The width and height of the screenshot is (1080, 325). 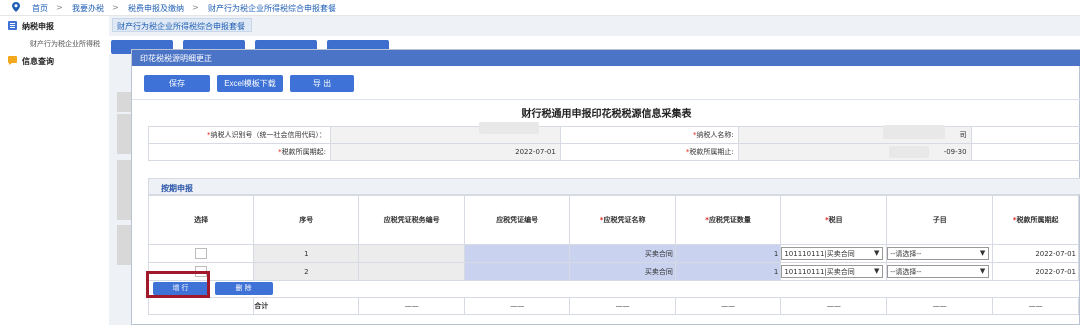 I want to click on sidebar-subitem-property-tax: 财产行为税企业所得税, so click(x=65, y=44).